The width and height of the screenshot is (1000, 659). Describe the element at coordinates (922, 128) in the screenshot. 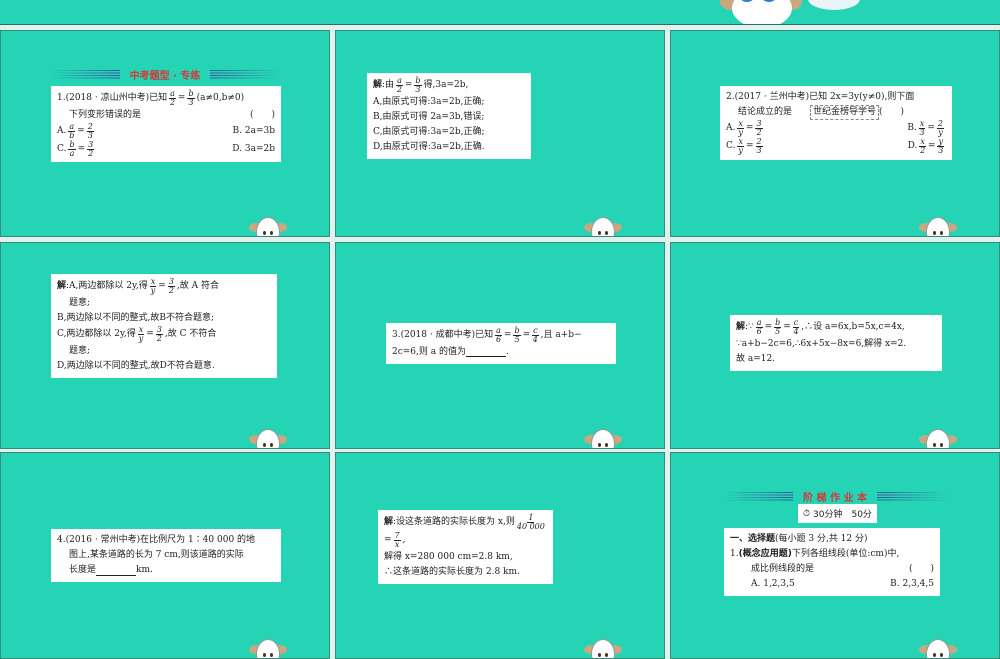

I see `fraction: x3` at that location.